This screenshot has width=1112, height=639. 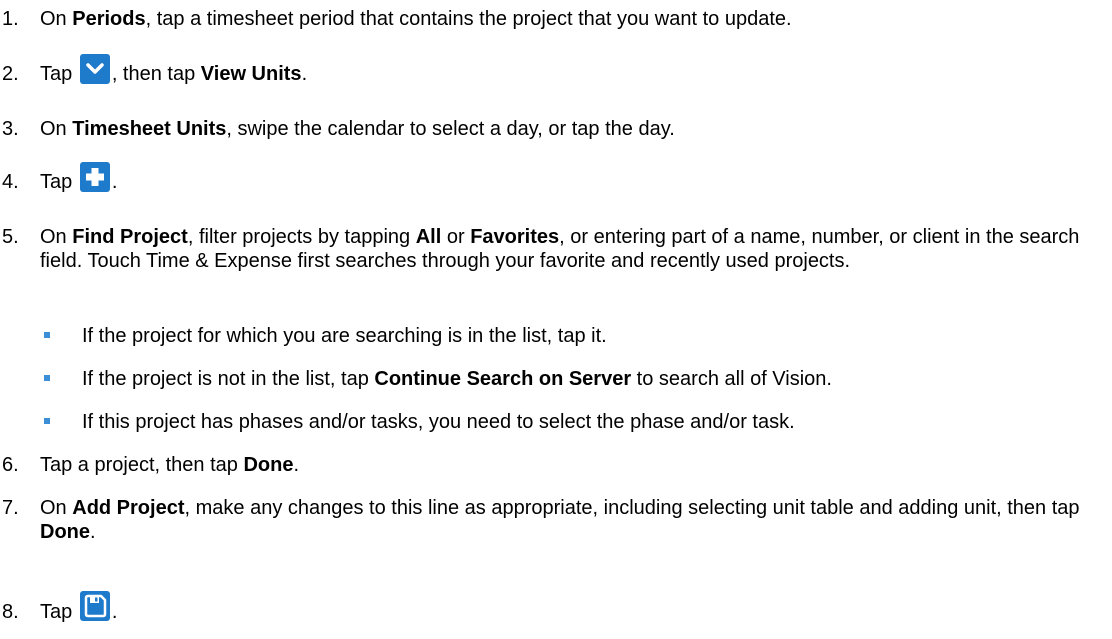 What do you see at coordinates (456, 237) in the screenshot?
I see `text-run: or` at bounding box center [456, 237].